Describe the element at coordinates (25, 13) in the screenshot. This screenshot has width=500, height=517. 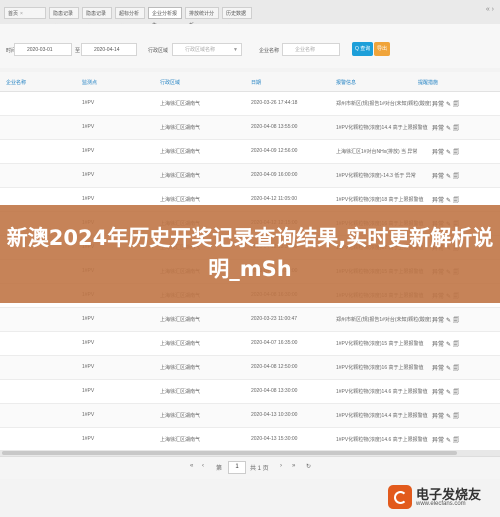
I see `tab-home: 首页 ×` at that location.